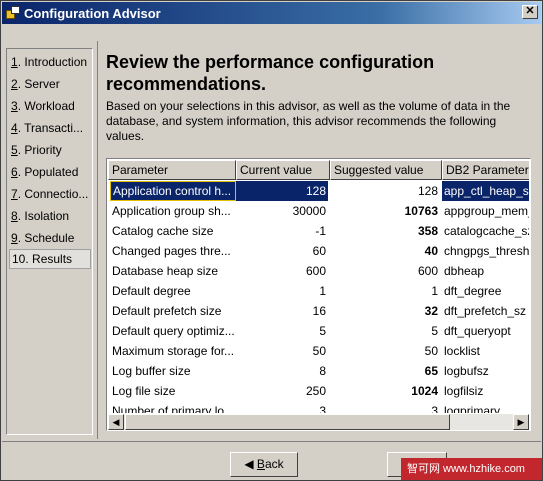  Describe the element at coordinates (51, 106) in the screenshot. I see `nav-step-workload: 3. Workload` at that location.